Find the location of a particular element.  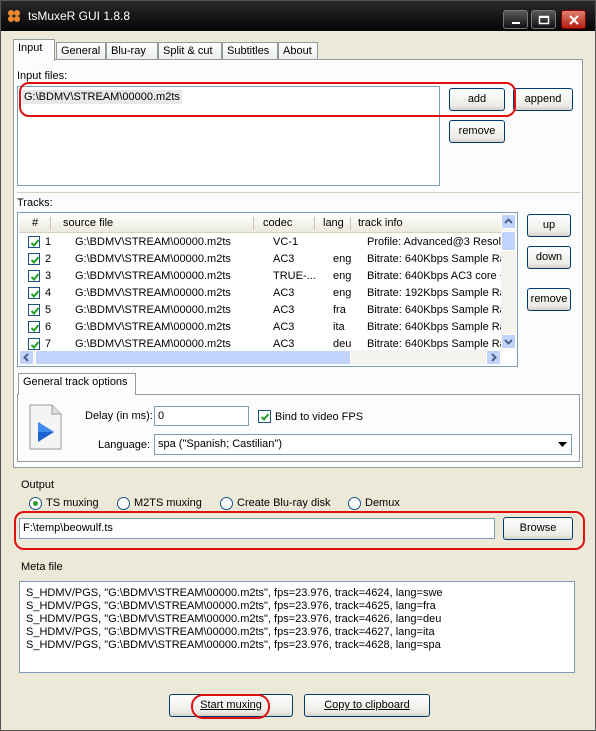

demux-label: Demux is located at coordinates (382, 503).